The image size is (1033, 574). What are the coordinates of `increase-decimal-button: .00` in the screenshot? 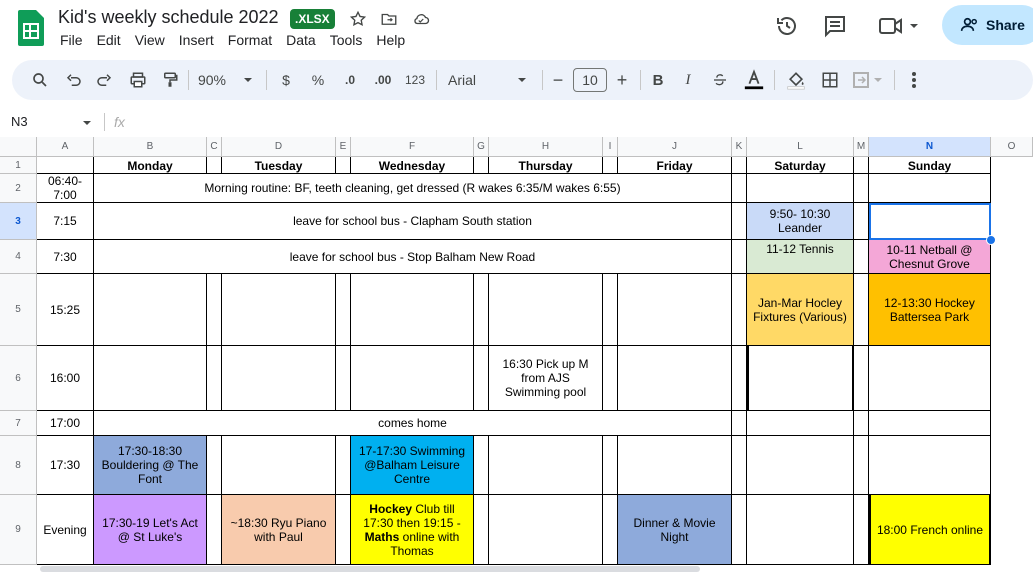 It's located at (383, 80).